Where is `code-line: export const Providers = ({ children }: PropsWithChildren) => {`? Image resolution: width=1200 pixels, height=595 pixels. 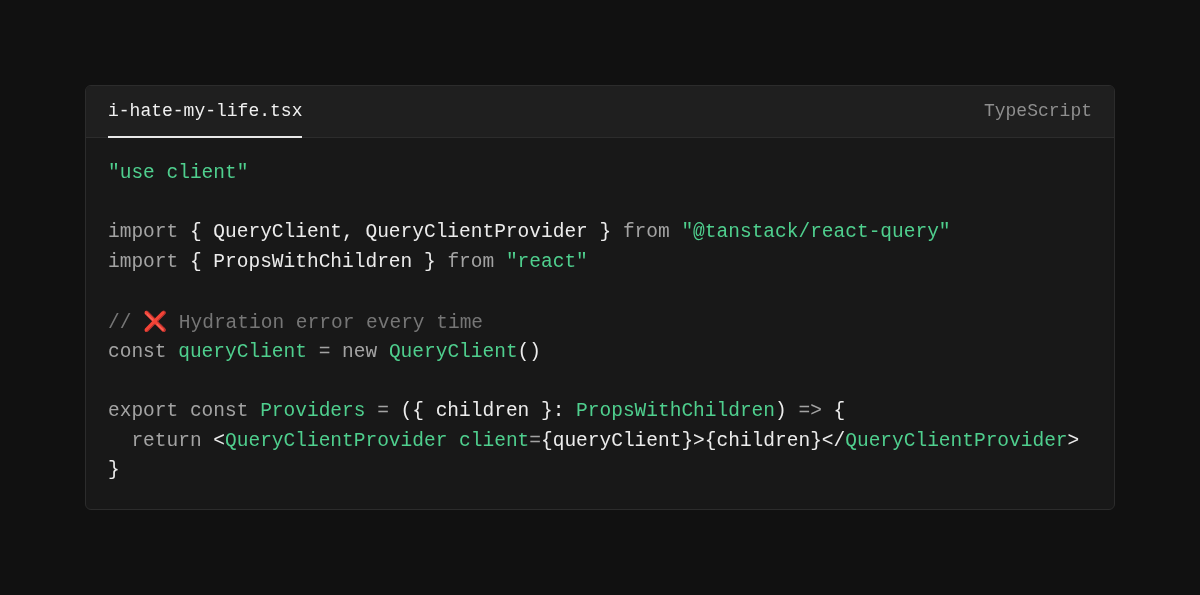 code-line: export const Providers = ({ children }: PropsWithChildren) => { is located at coordinates (477, 411).